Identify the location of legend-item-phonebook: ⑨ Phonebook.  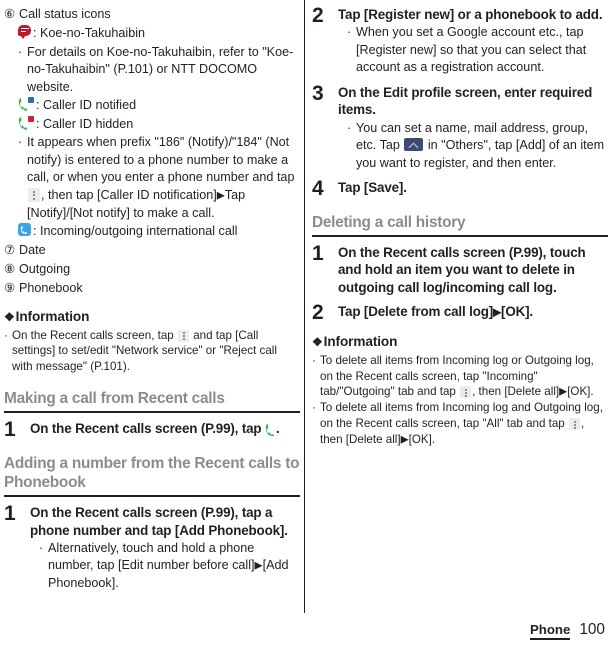
(152, 288).